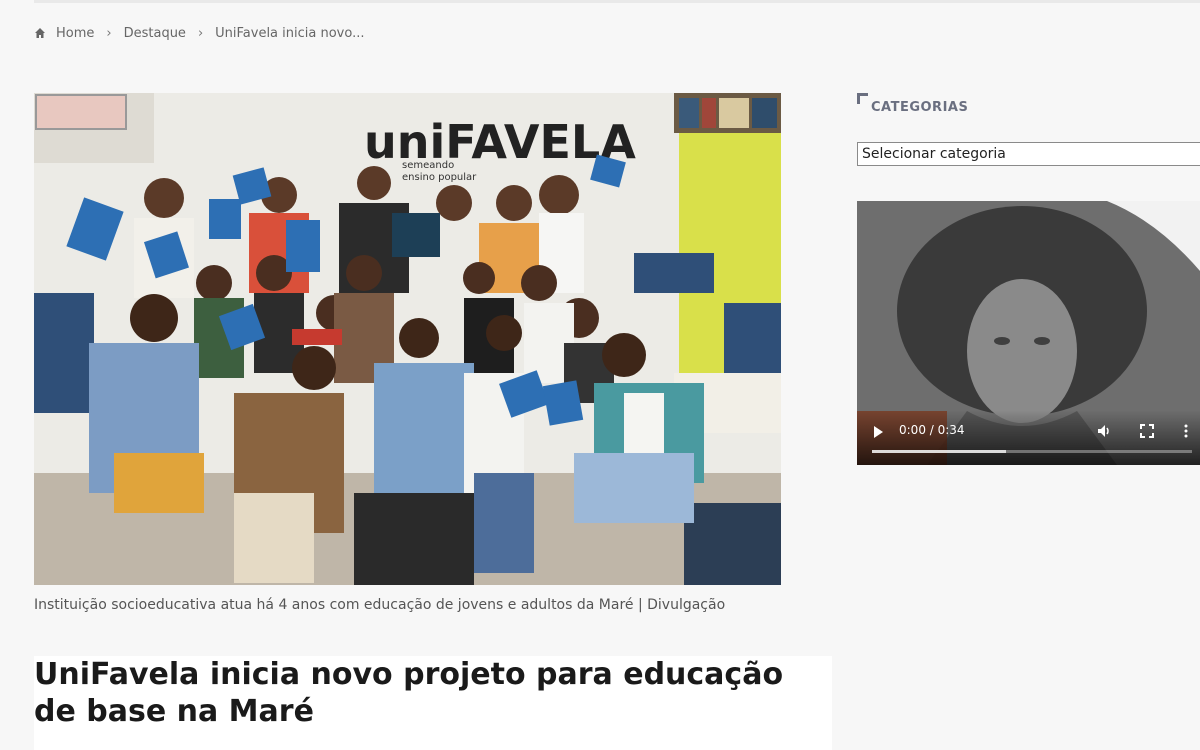  What do you see at coordinates (1104, 431) in the screenshot?
I see `volume-icon` at bounding box center [1104, 431].